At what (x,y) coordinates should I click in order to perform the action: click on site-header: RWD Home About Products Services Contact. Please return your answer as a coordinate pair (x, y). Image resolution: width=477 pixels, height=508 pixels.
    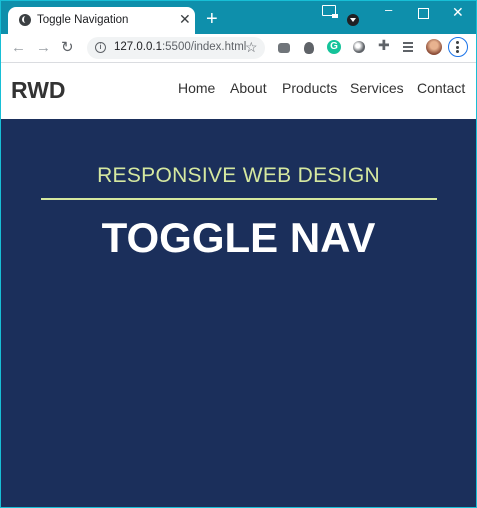
    Looking at the image, I should click on (238, 91).